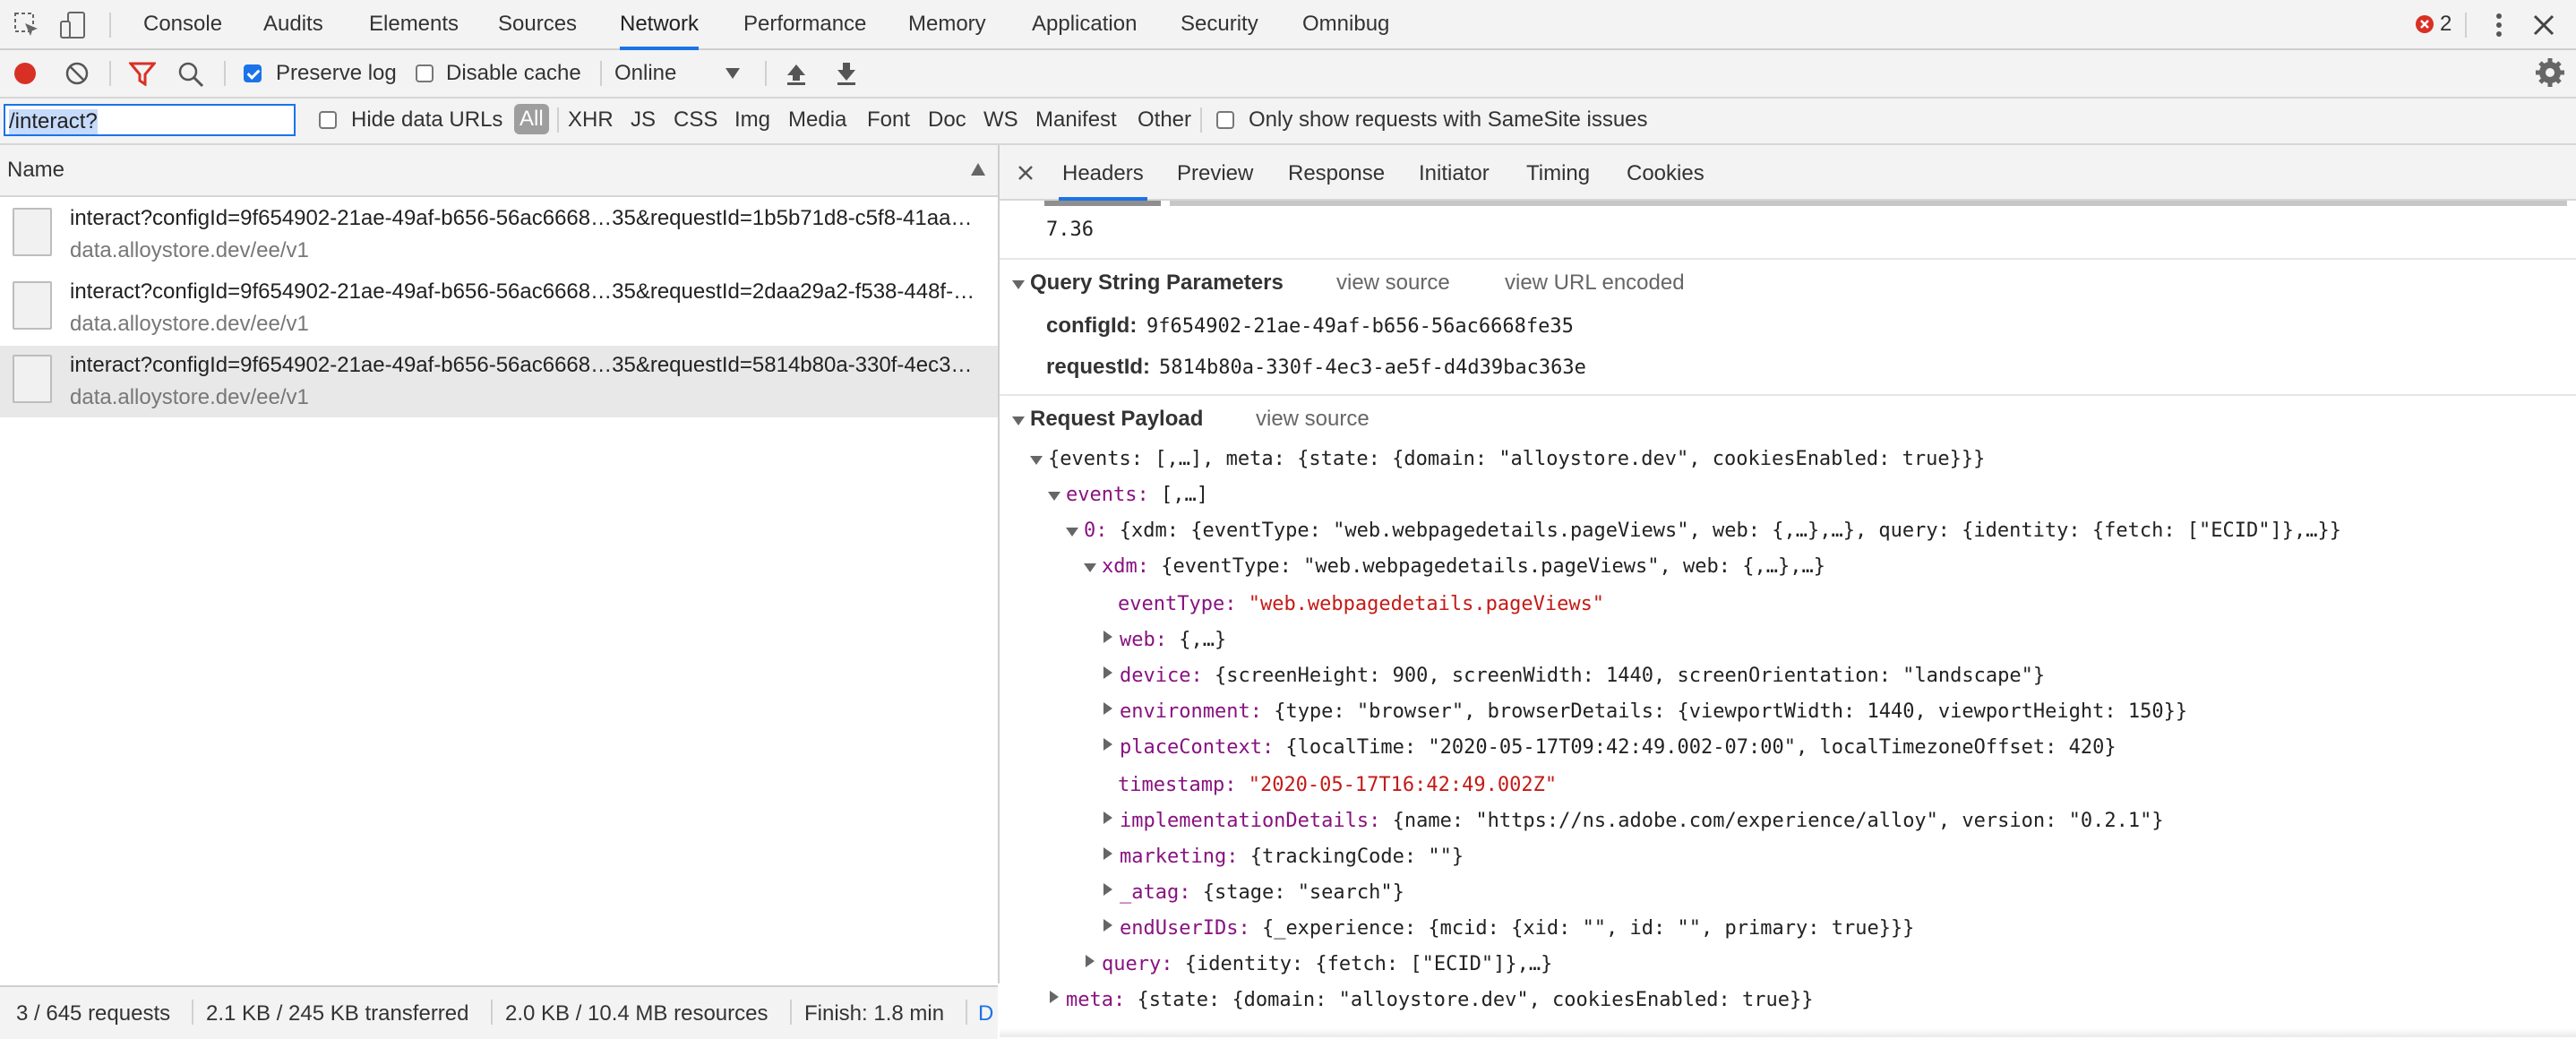 The height and width of the screenshot is (1039, 2576). What do you see at coordinates (1336, 172) in the screenshot?
I see `tab-response: Response` at bounding box center [1336, 172].